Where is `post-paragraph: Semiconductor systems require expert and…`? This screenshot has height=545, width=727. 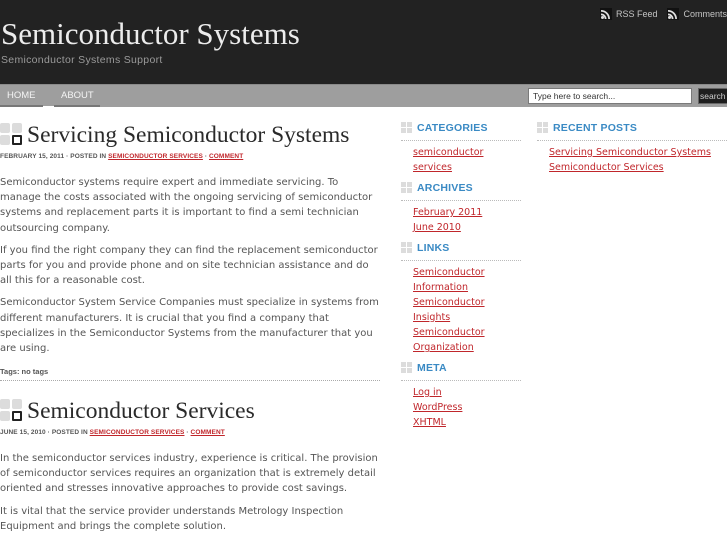 post-paragraph: Semiconductor systems require expert and… is located at coordinates (186, 205).